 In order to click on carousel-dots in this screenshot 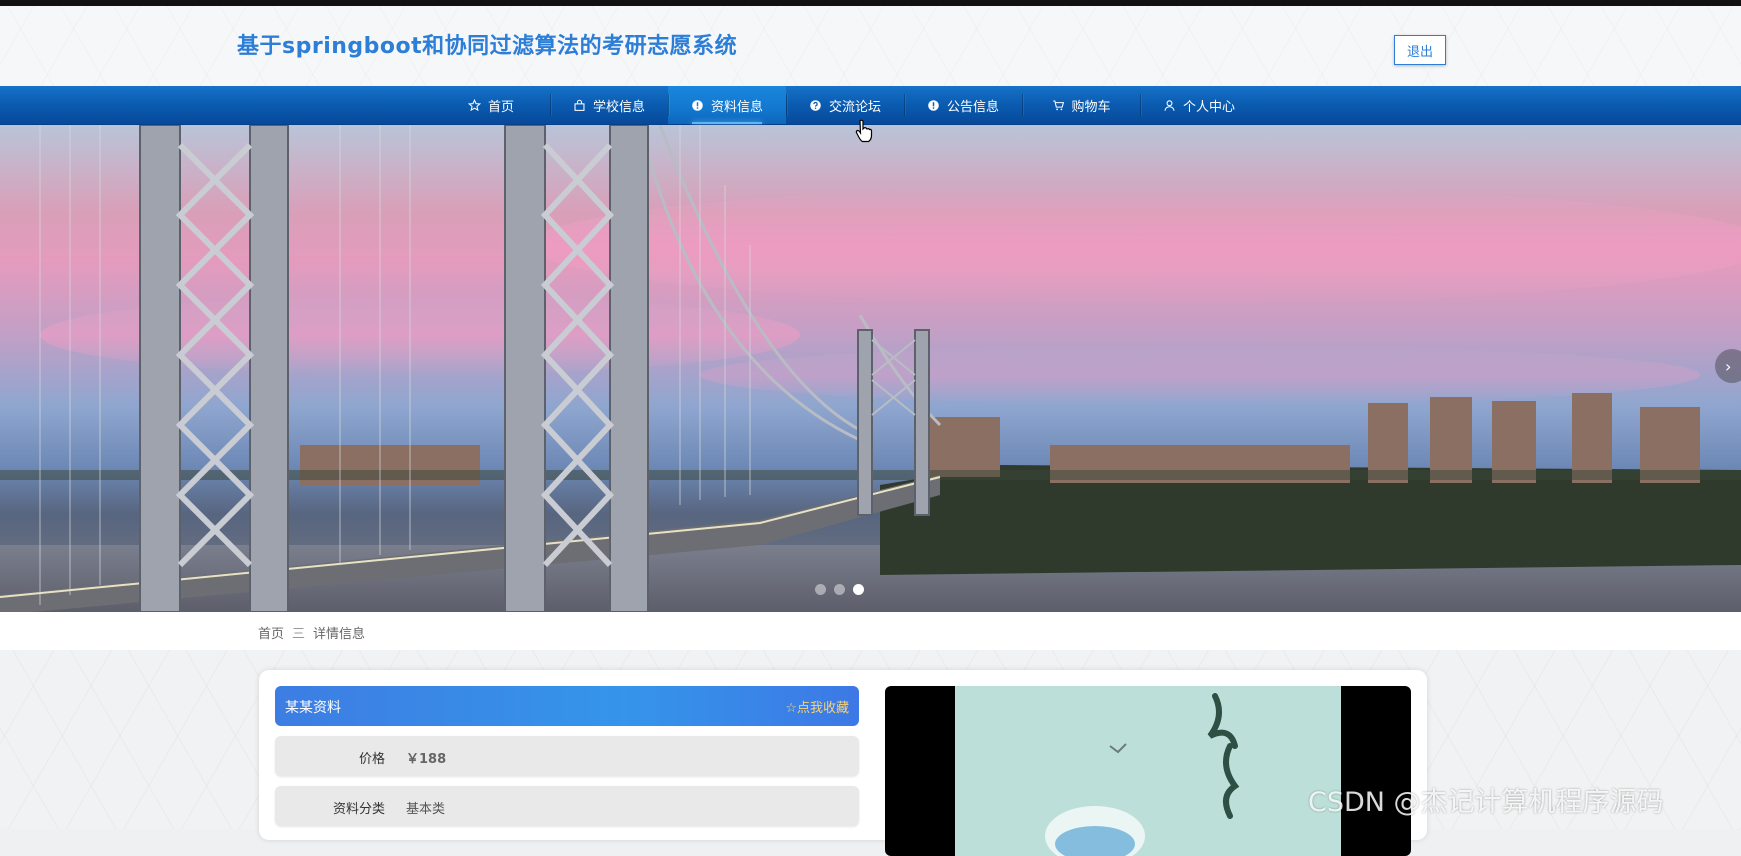, I will do `click(839, 589)`.